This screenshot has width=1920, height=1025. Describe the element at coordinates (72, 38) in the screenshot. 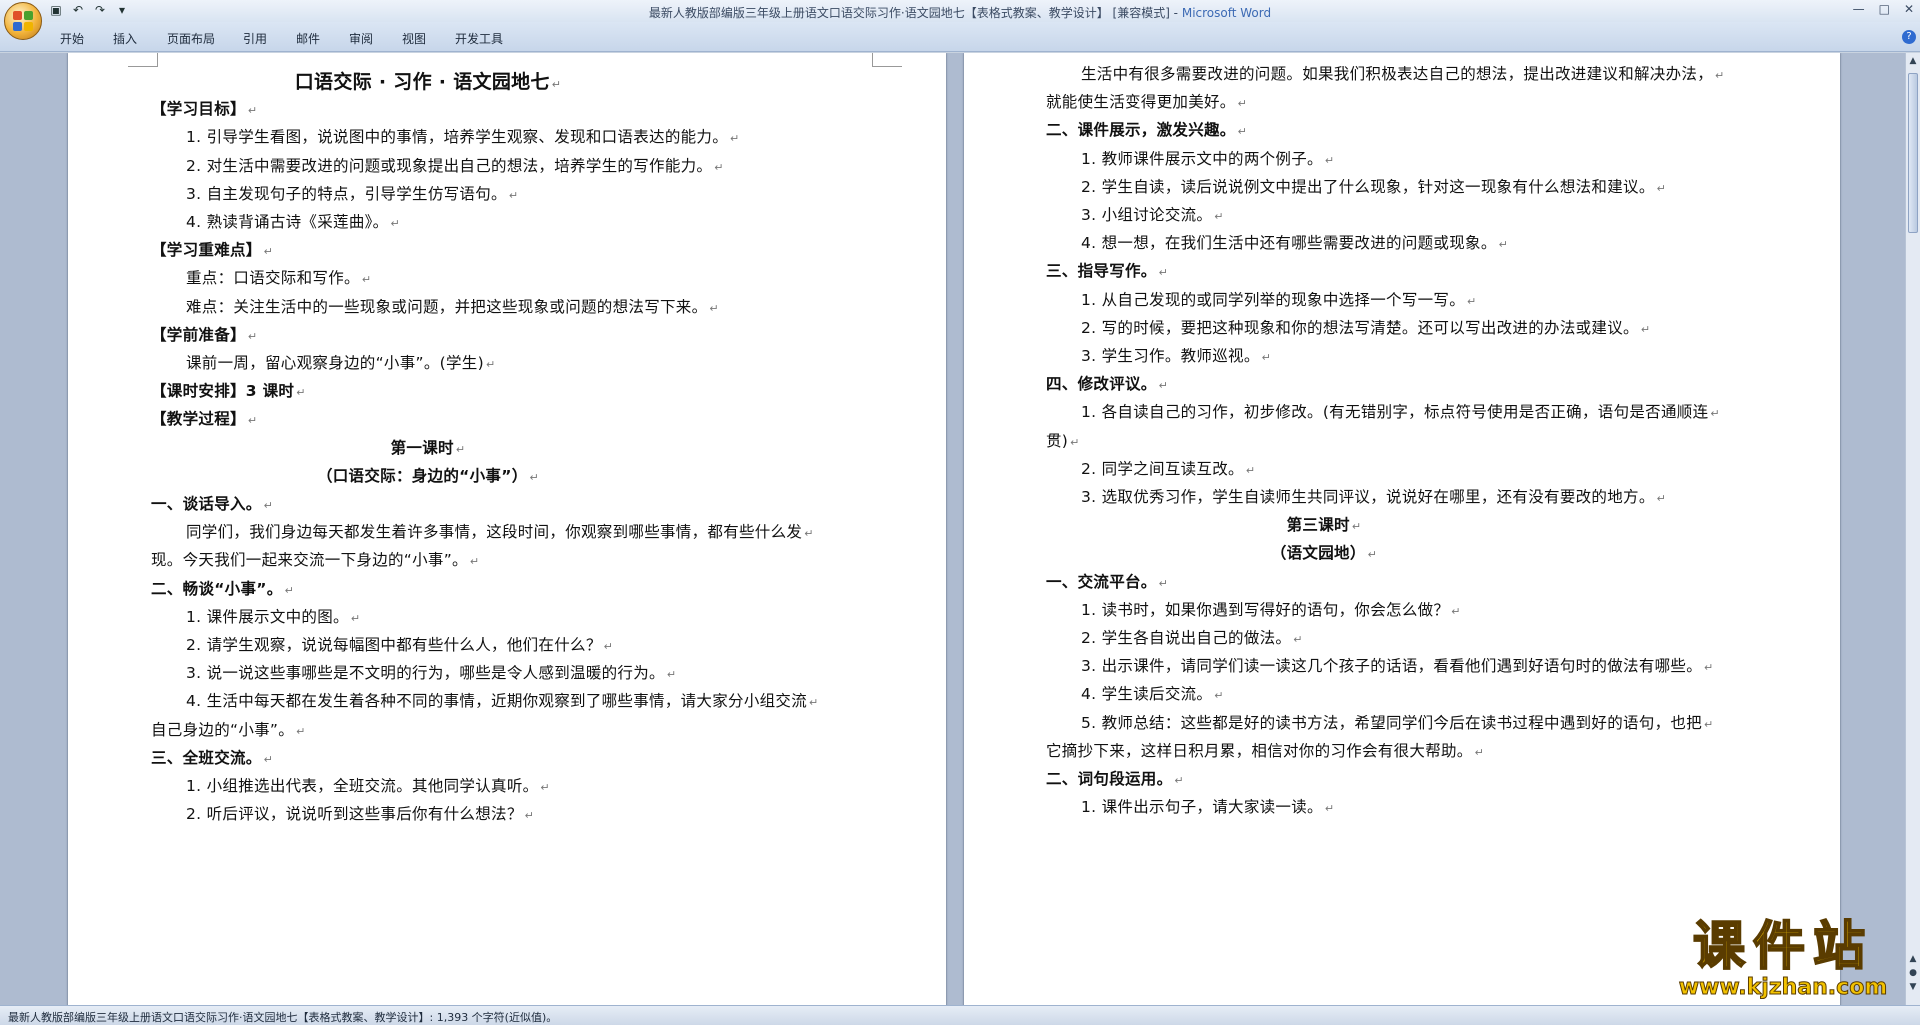

I see `tab-home: 开始` at that location.